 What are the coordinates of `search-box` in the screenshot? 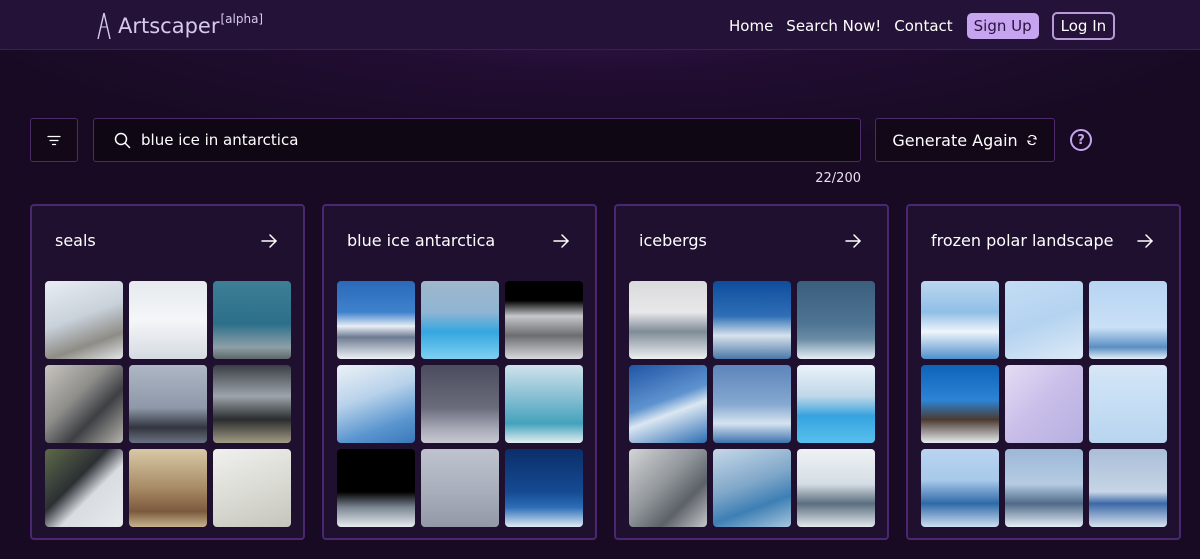 It's located at (477, 140).